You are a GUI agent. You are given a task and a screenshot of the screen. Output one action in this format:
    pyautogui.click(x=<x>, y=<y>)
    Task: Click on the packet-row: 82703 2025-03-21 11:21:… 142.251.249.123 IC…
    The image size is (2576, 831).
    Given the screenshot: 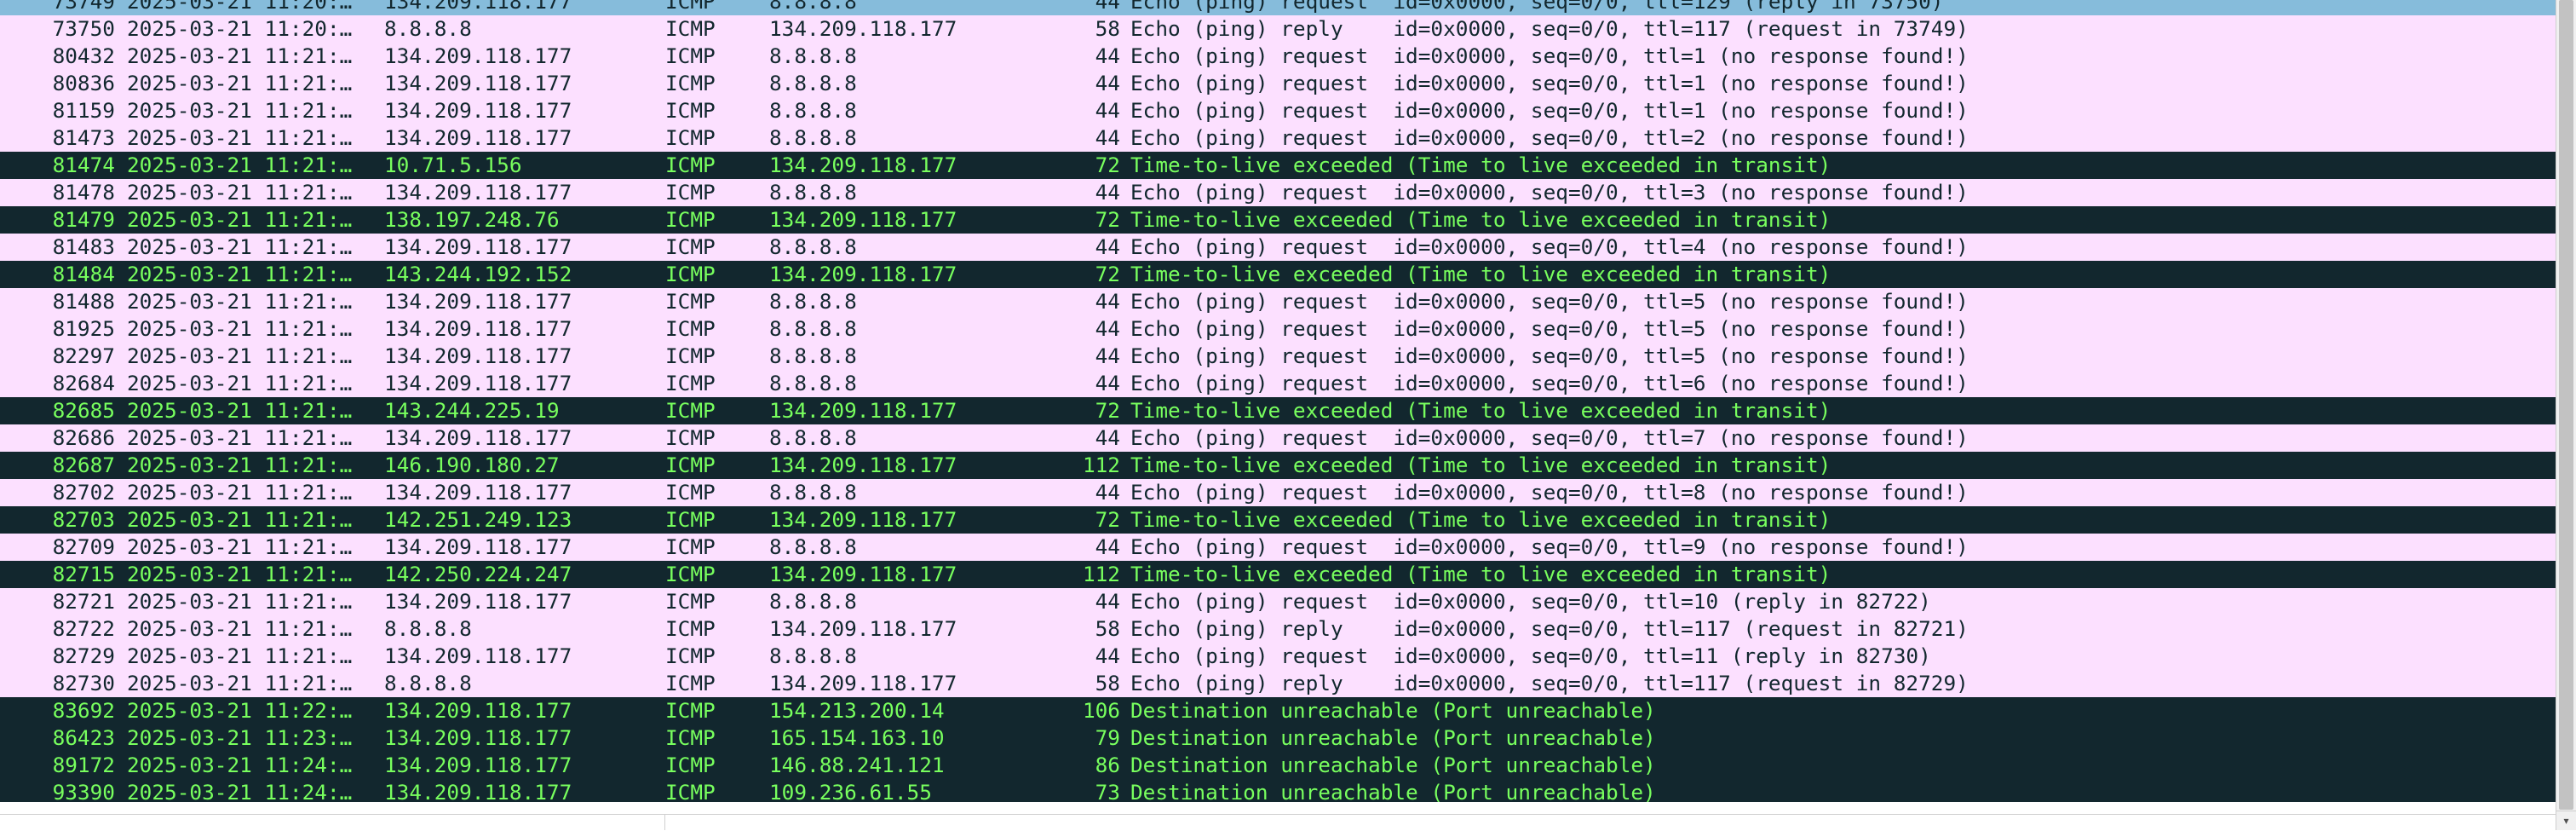 What is the action you would take?
    pyautogui.click(x=1278, y=520)
    